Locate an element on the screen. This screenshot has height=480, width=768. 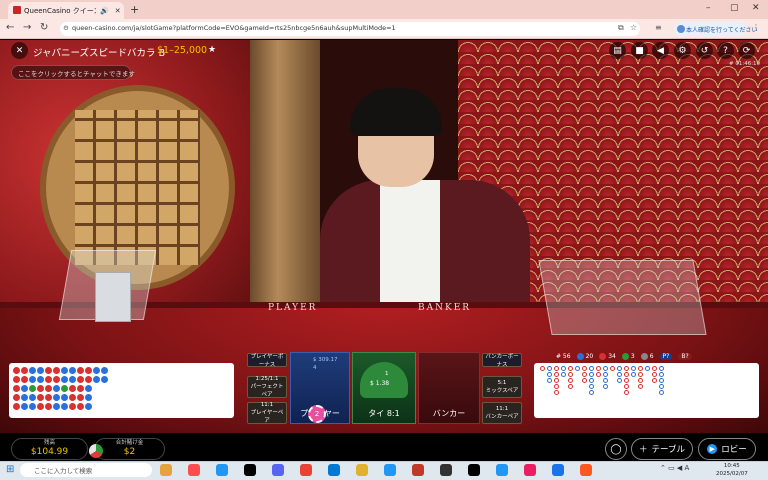
stats-bar: # 56 20 34 3 6 P? B? is located at coordinates (656, 356).